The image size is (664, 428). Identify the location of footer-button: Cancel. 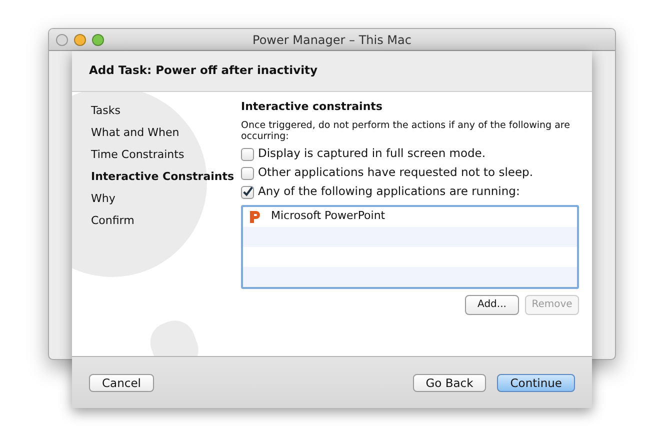
(121, 383).